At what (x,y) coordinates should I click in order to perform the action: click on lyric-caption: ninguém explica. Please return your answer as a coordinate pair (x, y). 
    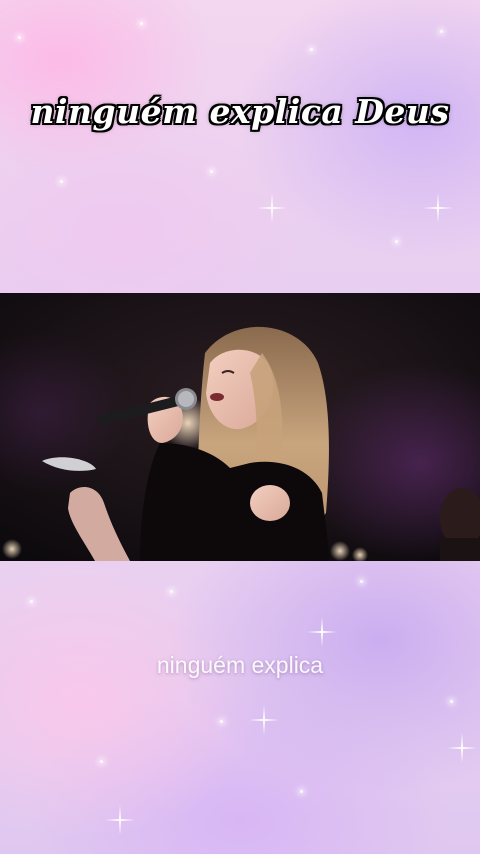
    Looking at the image, I should click on (240, 665).